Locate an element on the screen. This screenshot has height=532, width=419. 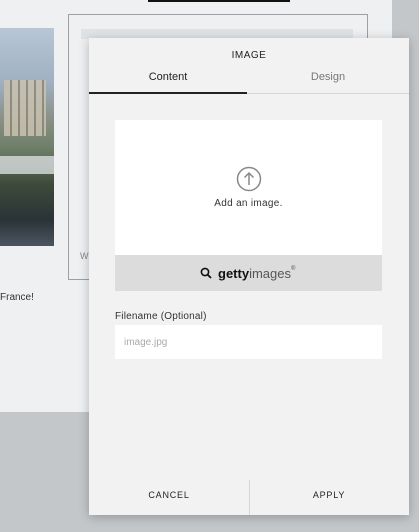
getty-images-button: getty images ® is located at coordinates (248, 273).